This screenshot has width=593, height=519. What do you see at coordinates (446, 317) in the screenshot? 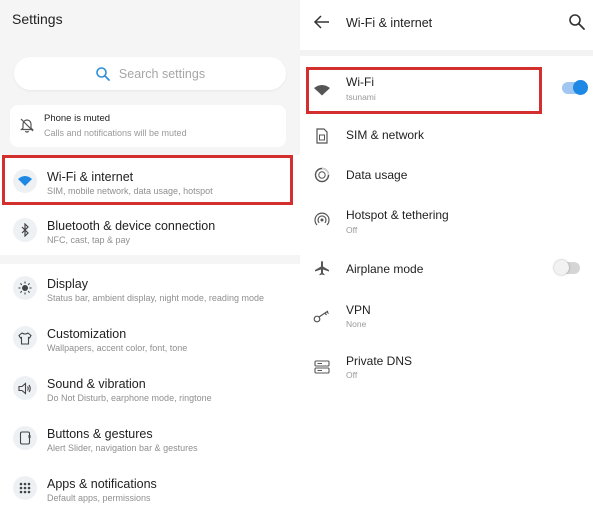
I see `vpn-item: VPN None` at bounding box center [446, 317].